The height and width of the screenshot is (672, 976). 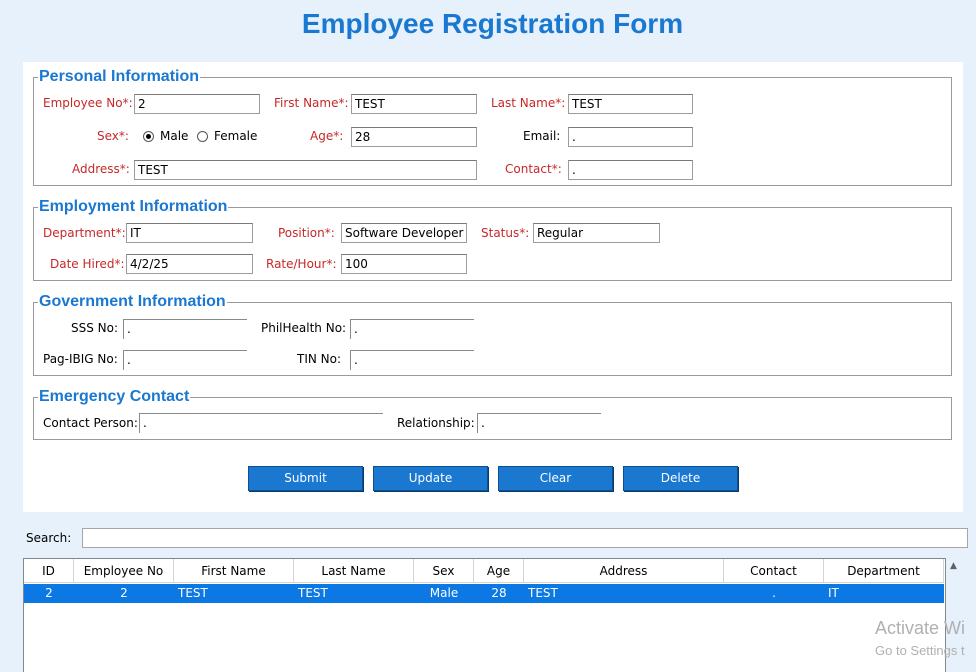 I want to click on female-radio: Female, so click(x=227, y=136).